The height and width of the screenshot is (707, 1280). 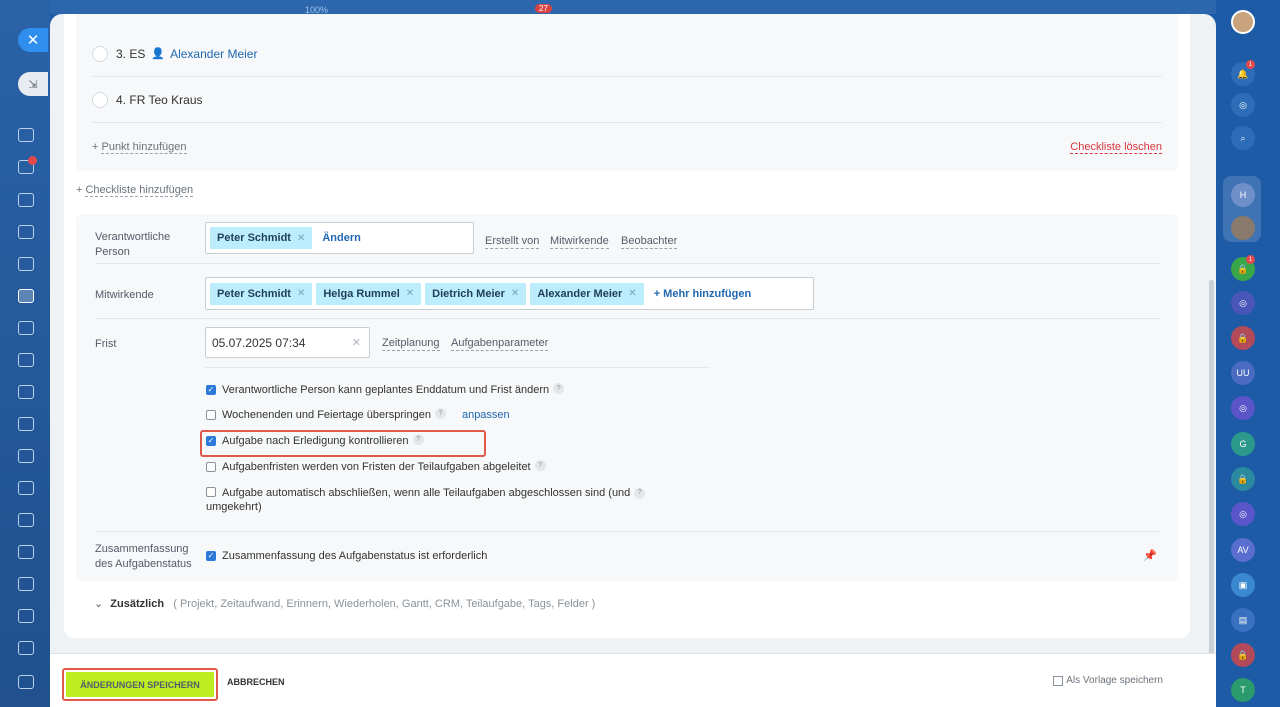 What do you see at coordinates (124, 295) in the screenshot?
I see `participants-label: Mitwirkende` at bounding box center [124, 295].